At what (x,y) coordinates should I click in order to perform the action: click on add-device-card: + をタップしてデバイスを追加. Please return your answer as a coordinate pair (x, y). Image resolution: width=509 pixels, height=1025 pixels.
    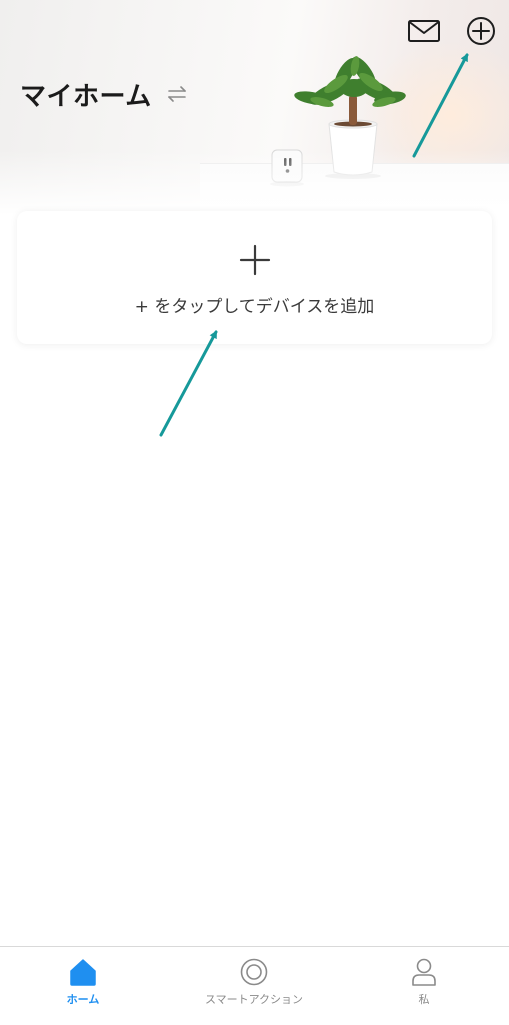
    Looking at the image, I should click on (254, 277).